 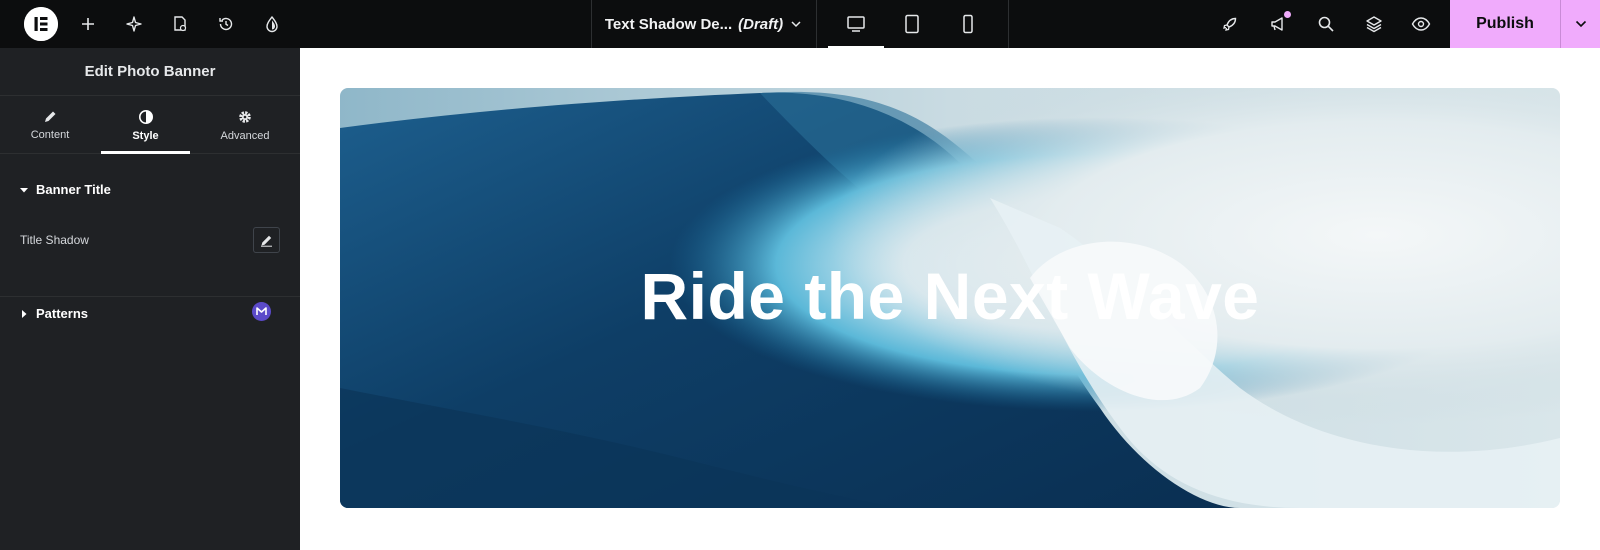 I want to click on sparkle-icon, so click(x=134, y=24).